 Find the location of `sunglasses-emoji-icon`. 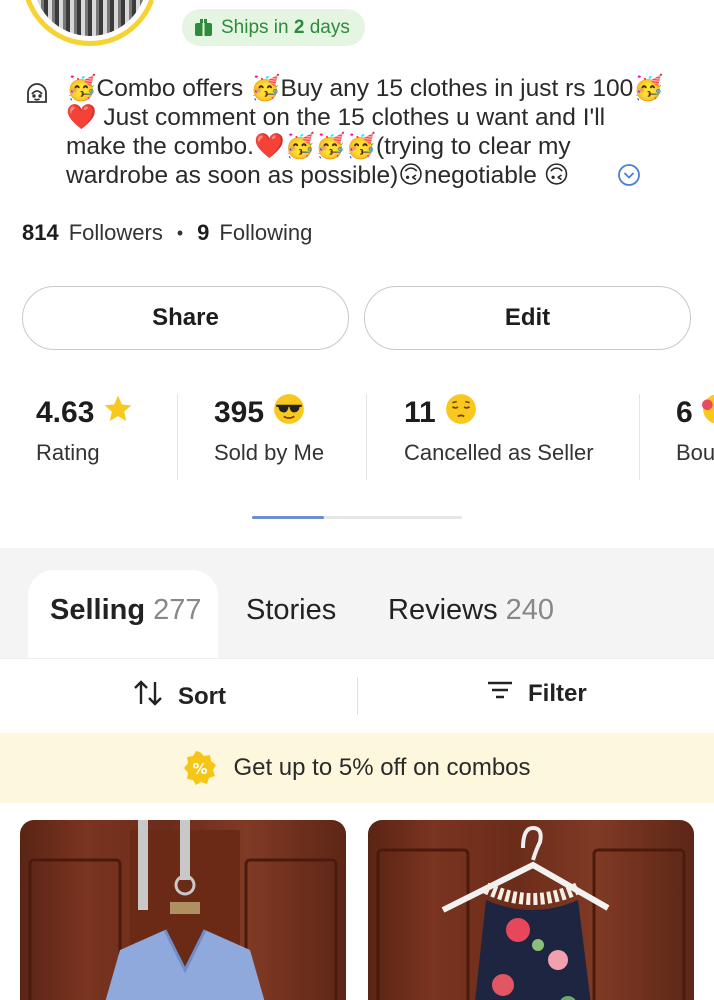

sunglasses-emoji-icon is located at coordinates (289, 413).